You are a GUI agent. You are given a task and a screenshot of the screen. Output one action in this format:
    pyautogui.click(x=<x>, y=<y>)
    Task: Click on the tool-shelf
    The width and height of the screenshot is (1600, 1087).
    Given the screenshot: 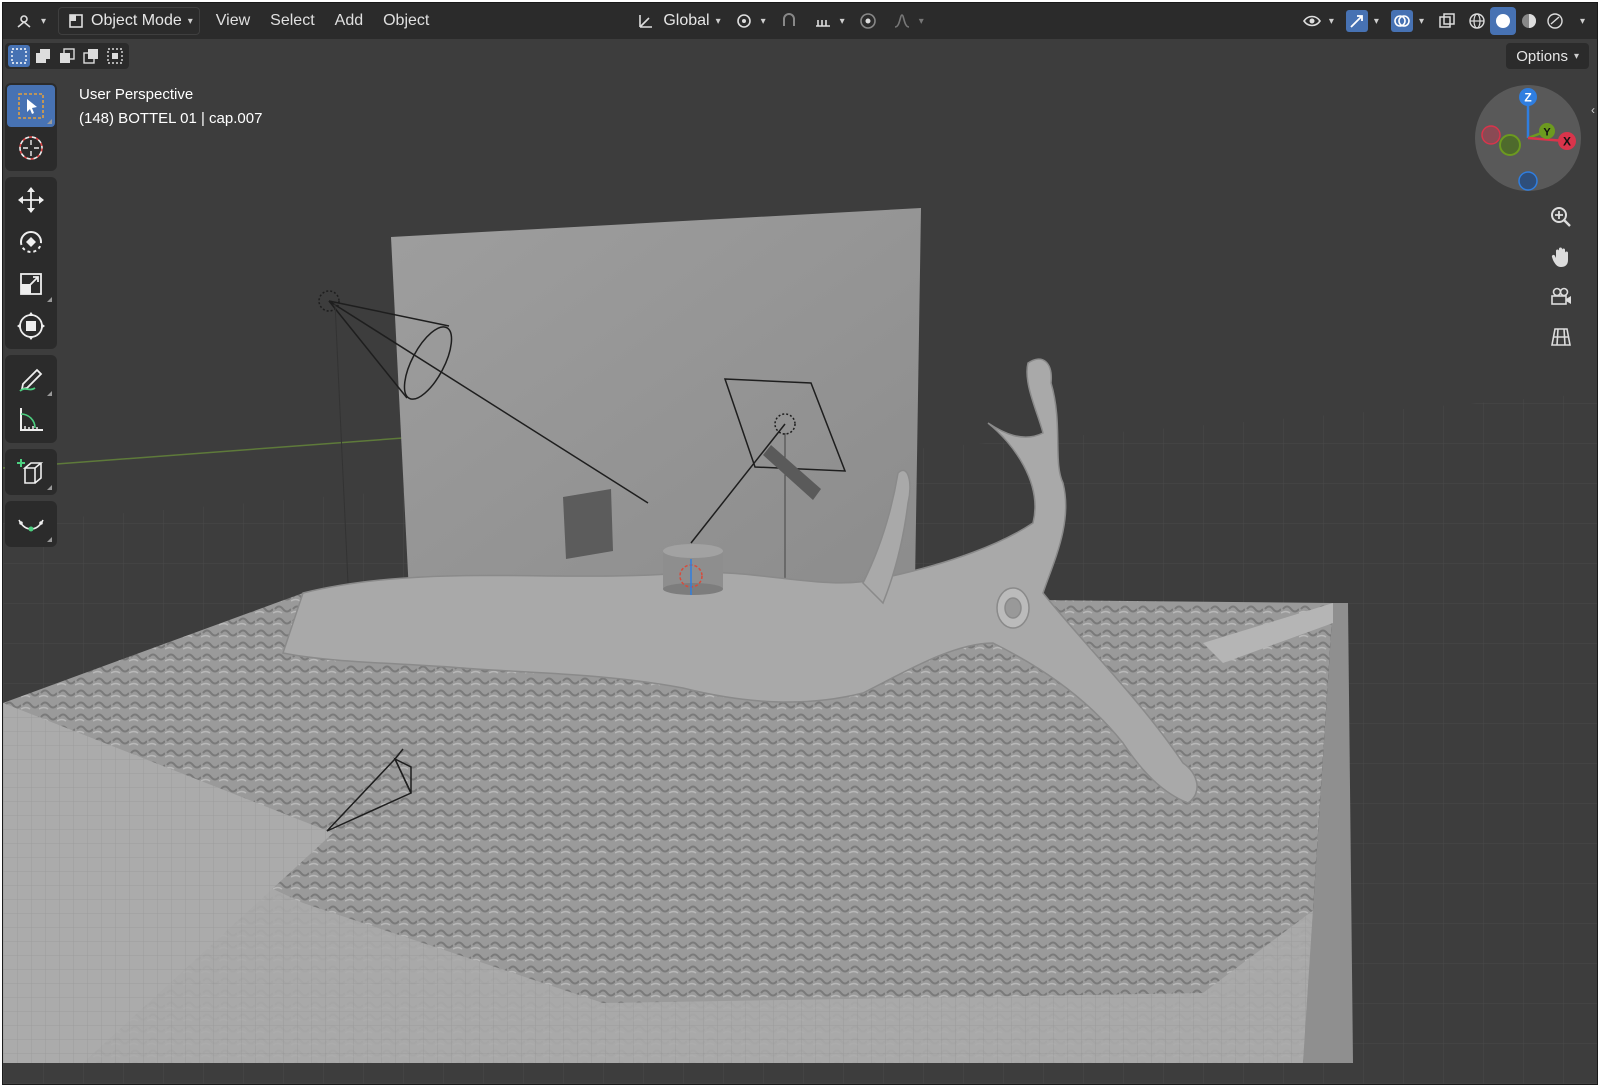 What is the action you would take?
    pyautogui.click(x=31, y=318)
    